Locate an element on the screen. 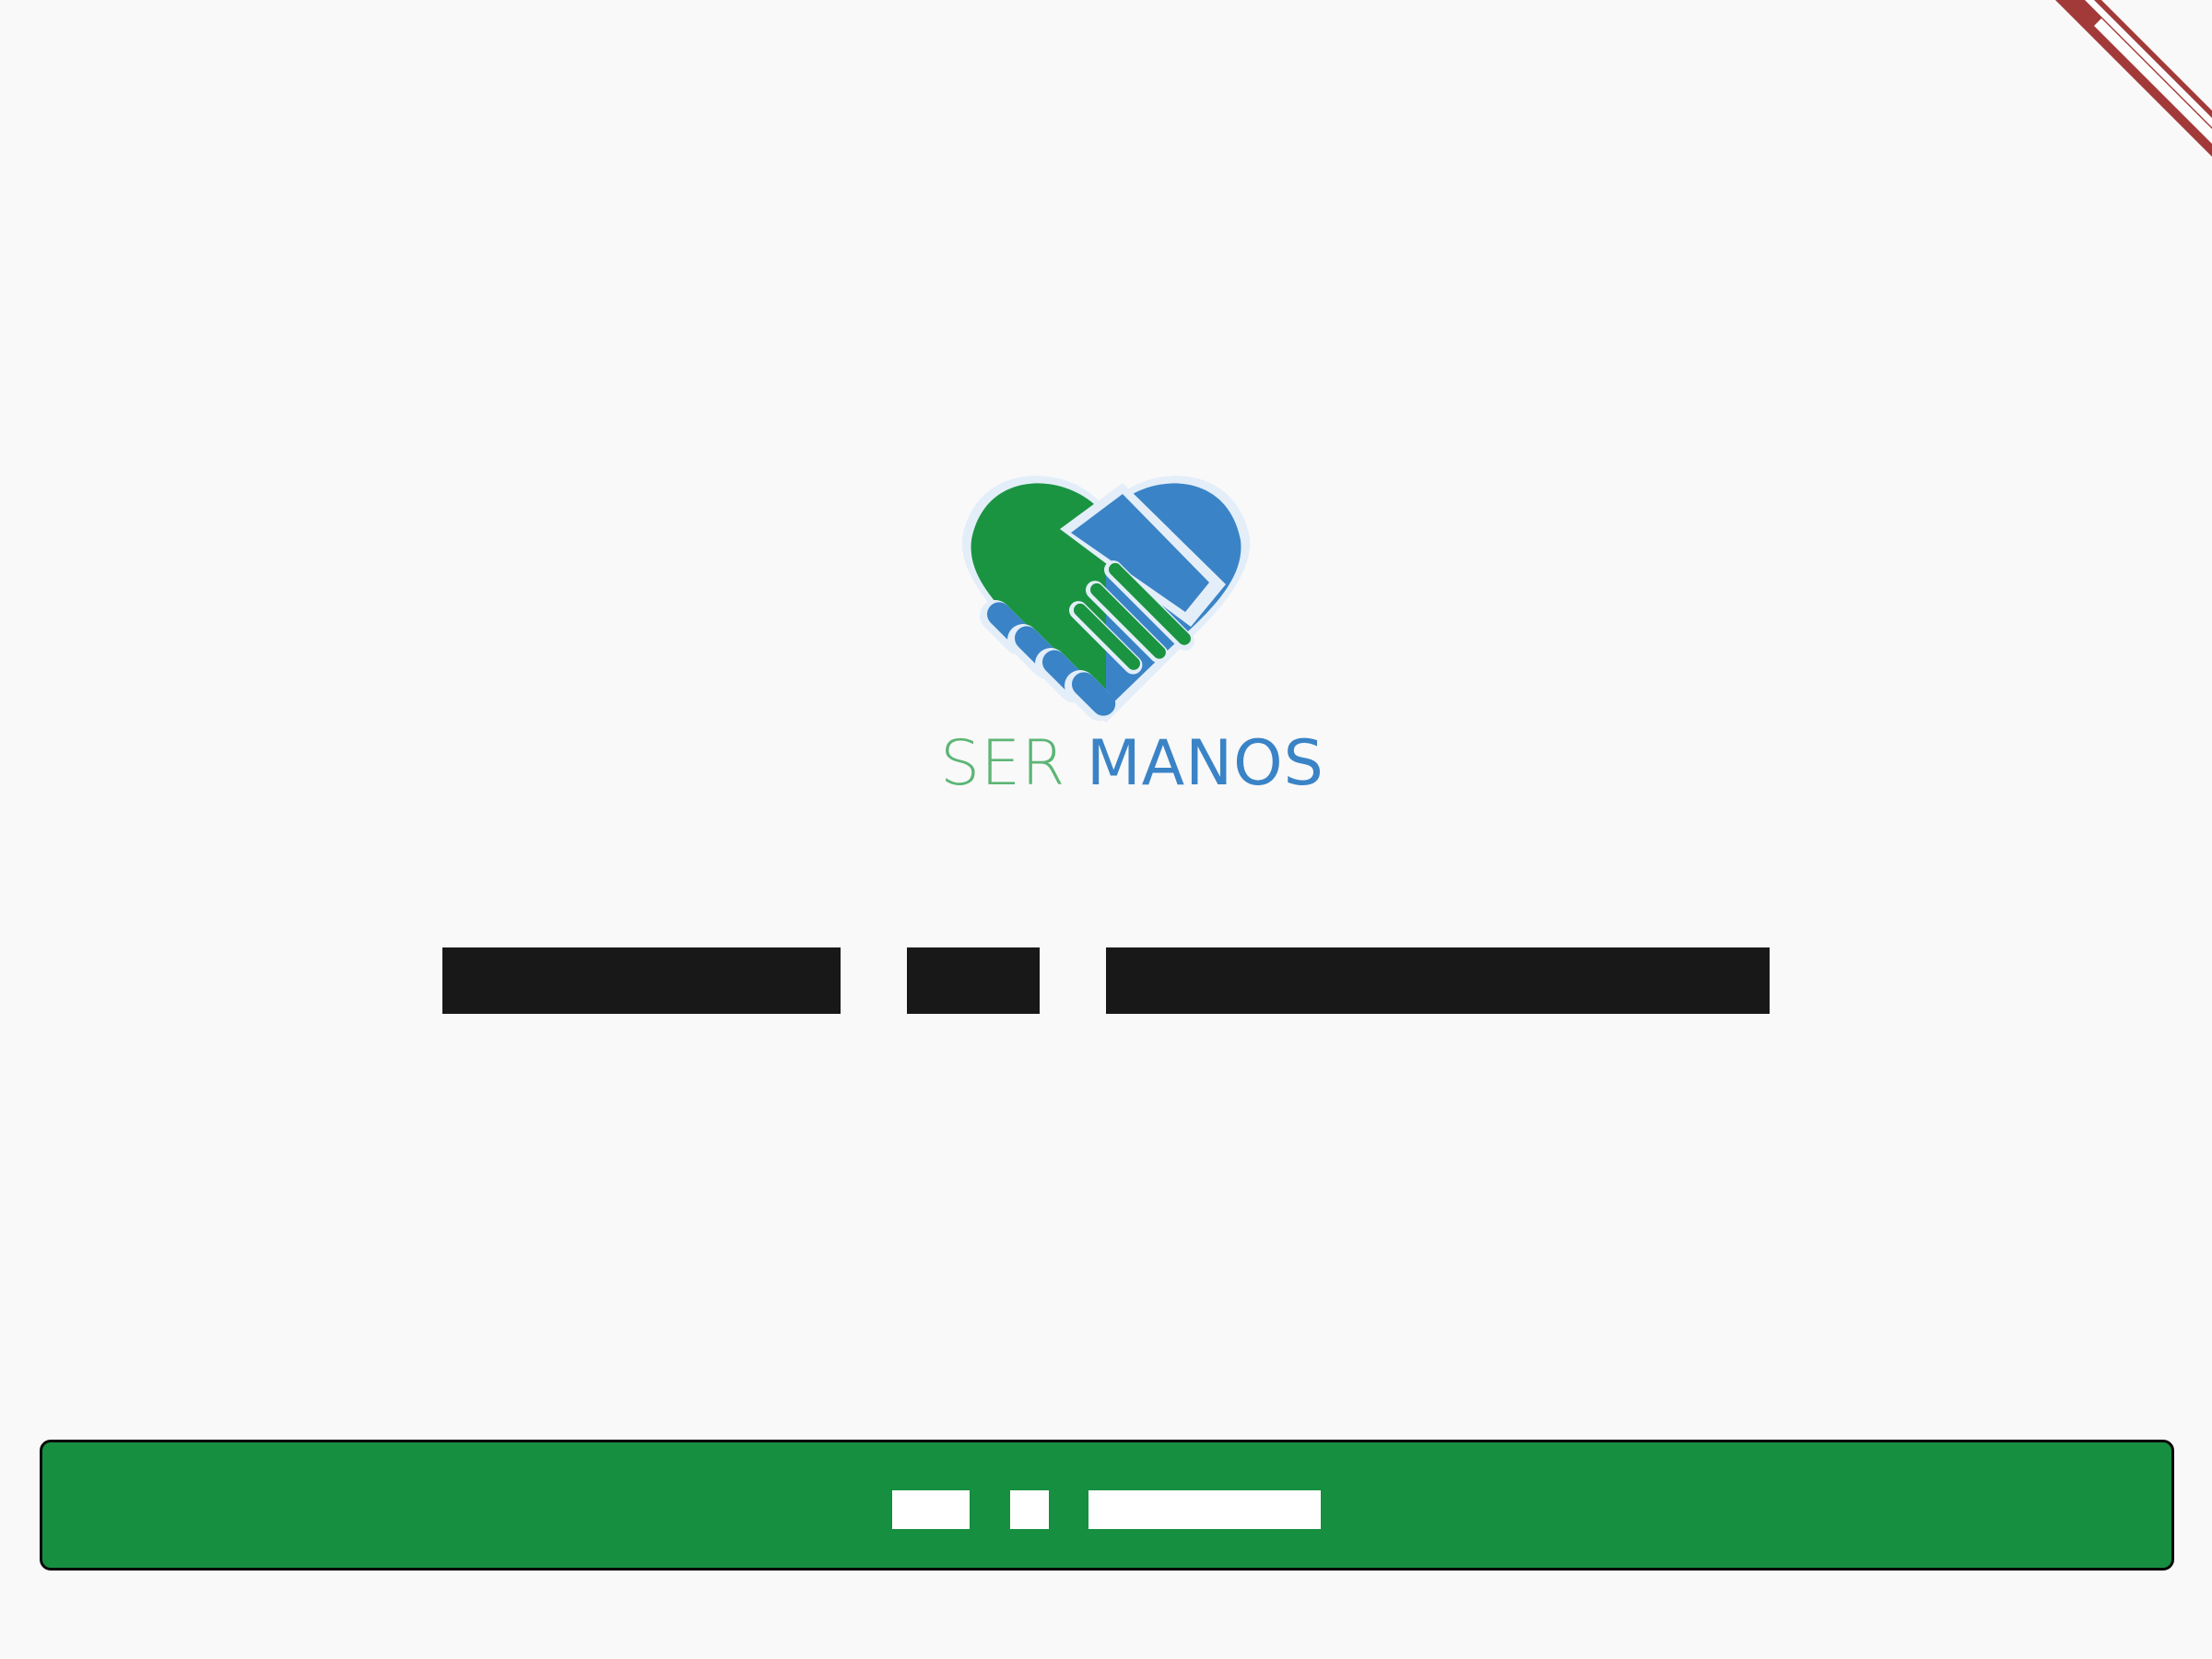  logo-wordmark: SER MANOS is located at coordinates (1132, 764).